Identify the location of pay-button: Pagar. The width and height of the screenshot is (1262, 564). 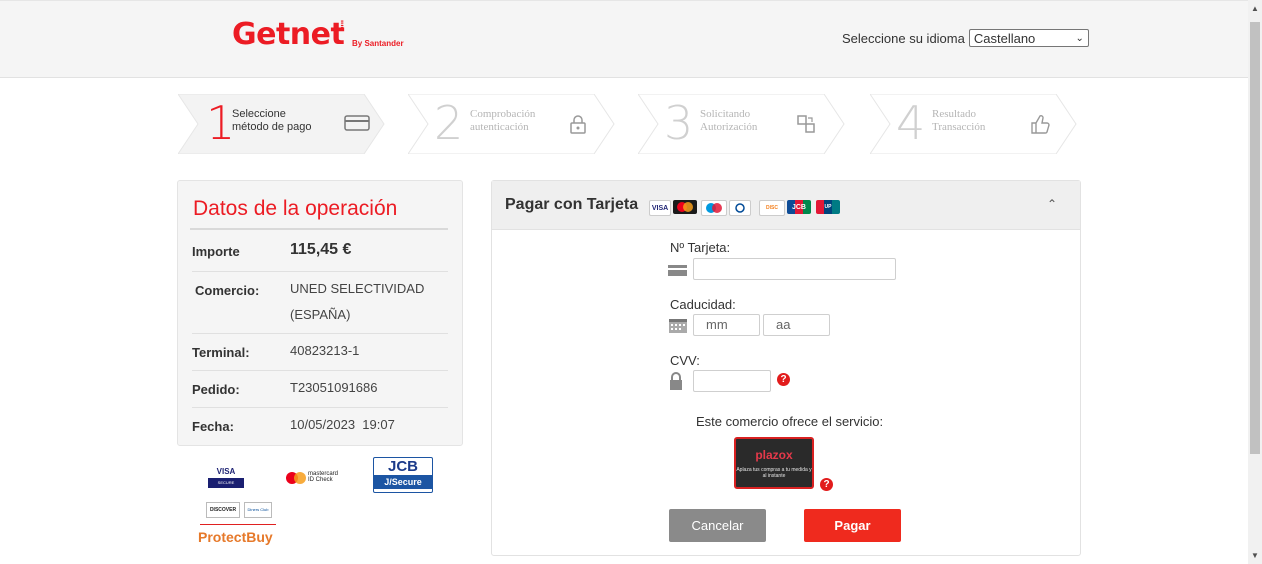
(852, 525).